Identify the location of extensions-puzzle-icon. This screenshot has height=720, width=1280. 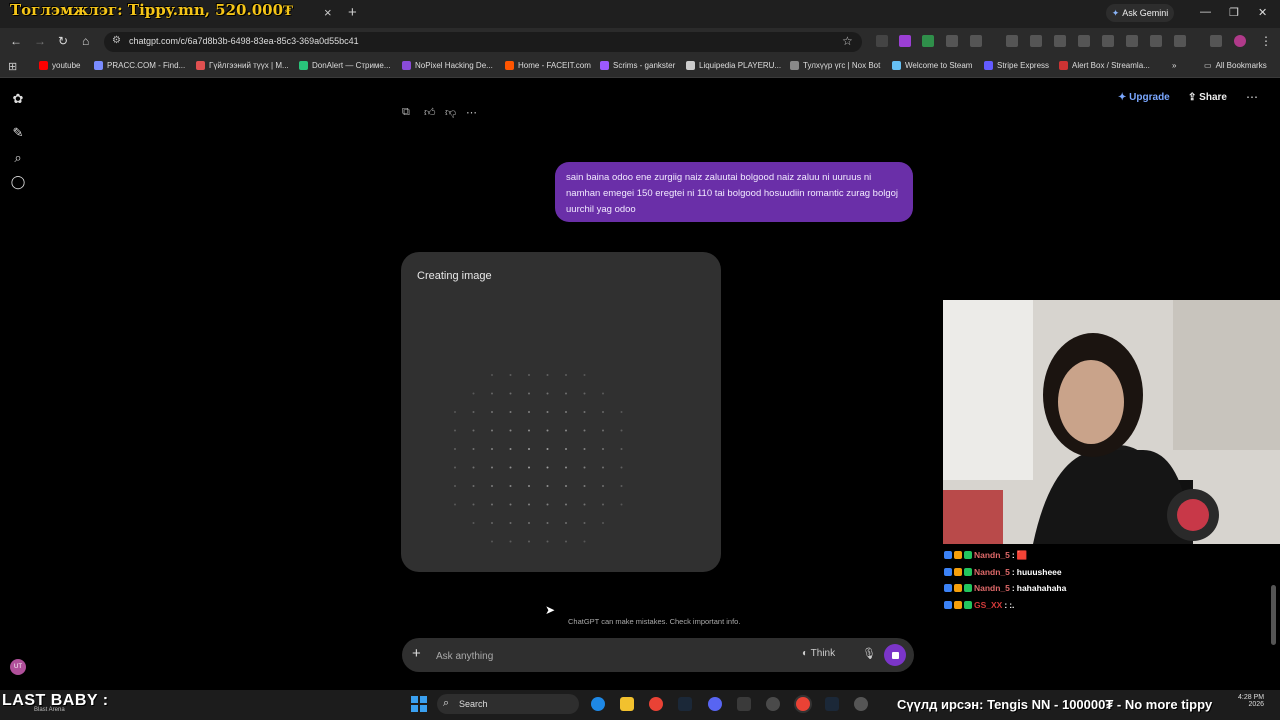
(976, 41).